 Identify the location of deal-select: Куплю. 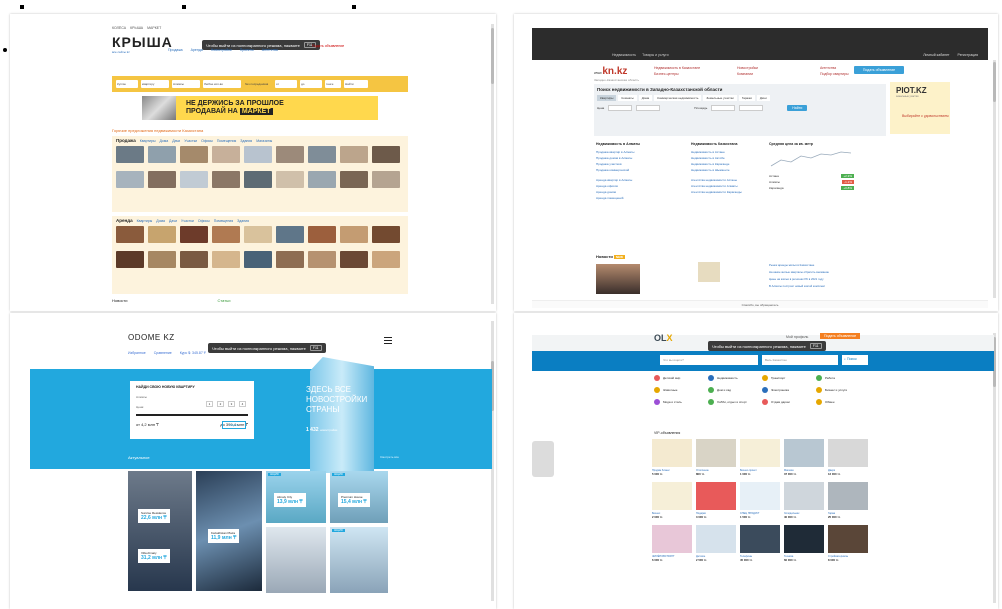
(127, 84).